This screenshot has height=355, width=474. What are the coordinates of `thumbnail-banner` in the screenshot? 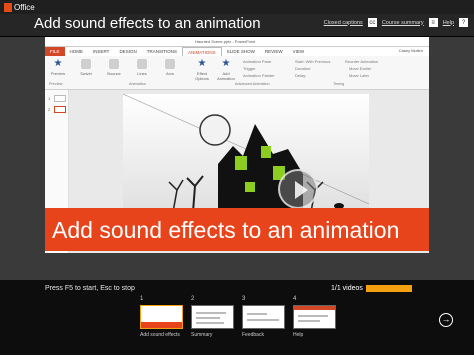 It's located at (161, 325).